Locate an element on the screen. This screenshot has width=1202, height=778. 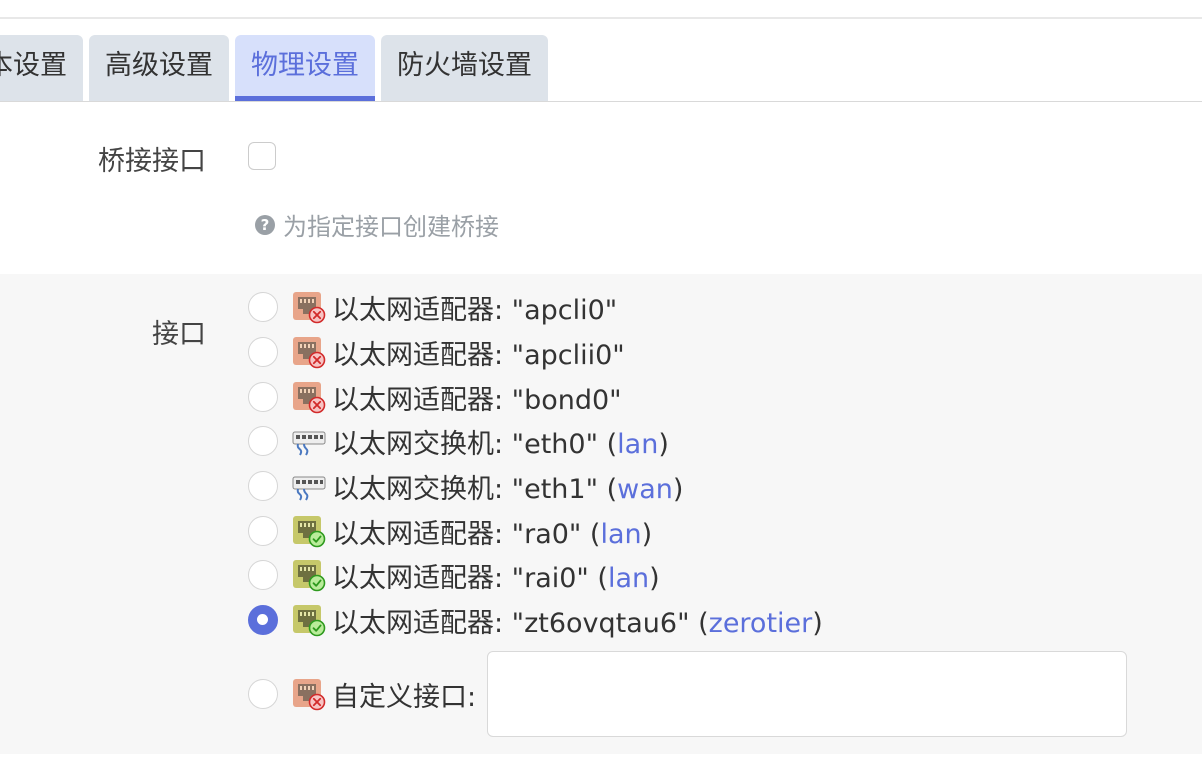
interface-option-label: 以太网适配器: "apcli0" is located at coordinates (474, 307).